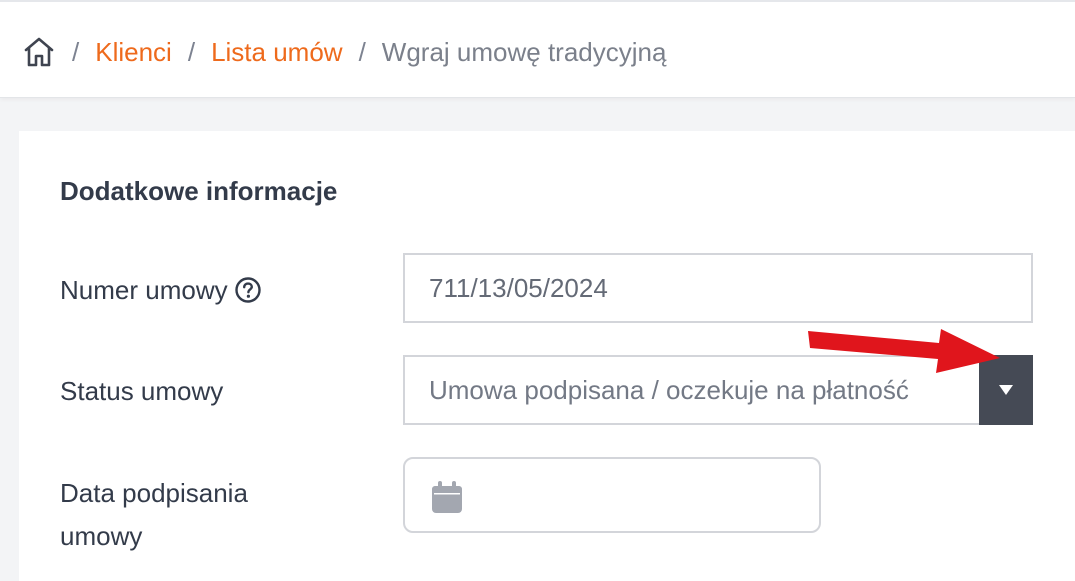 The height and width of the screenshot is (581, 1075). Describe the element at coordinates (142, 391) in the screenshot. I see `contract-status-label: Status umowy` at that location.